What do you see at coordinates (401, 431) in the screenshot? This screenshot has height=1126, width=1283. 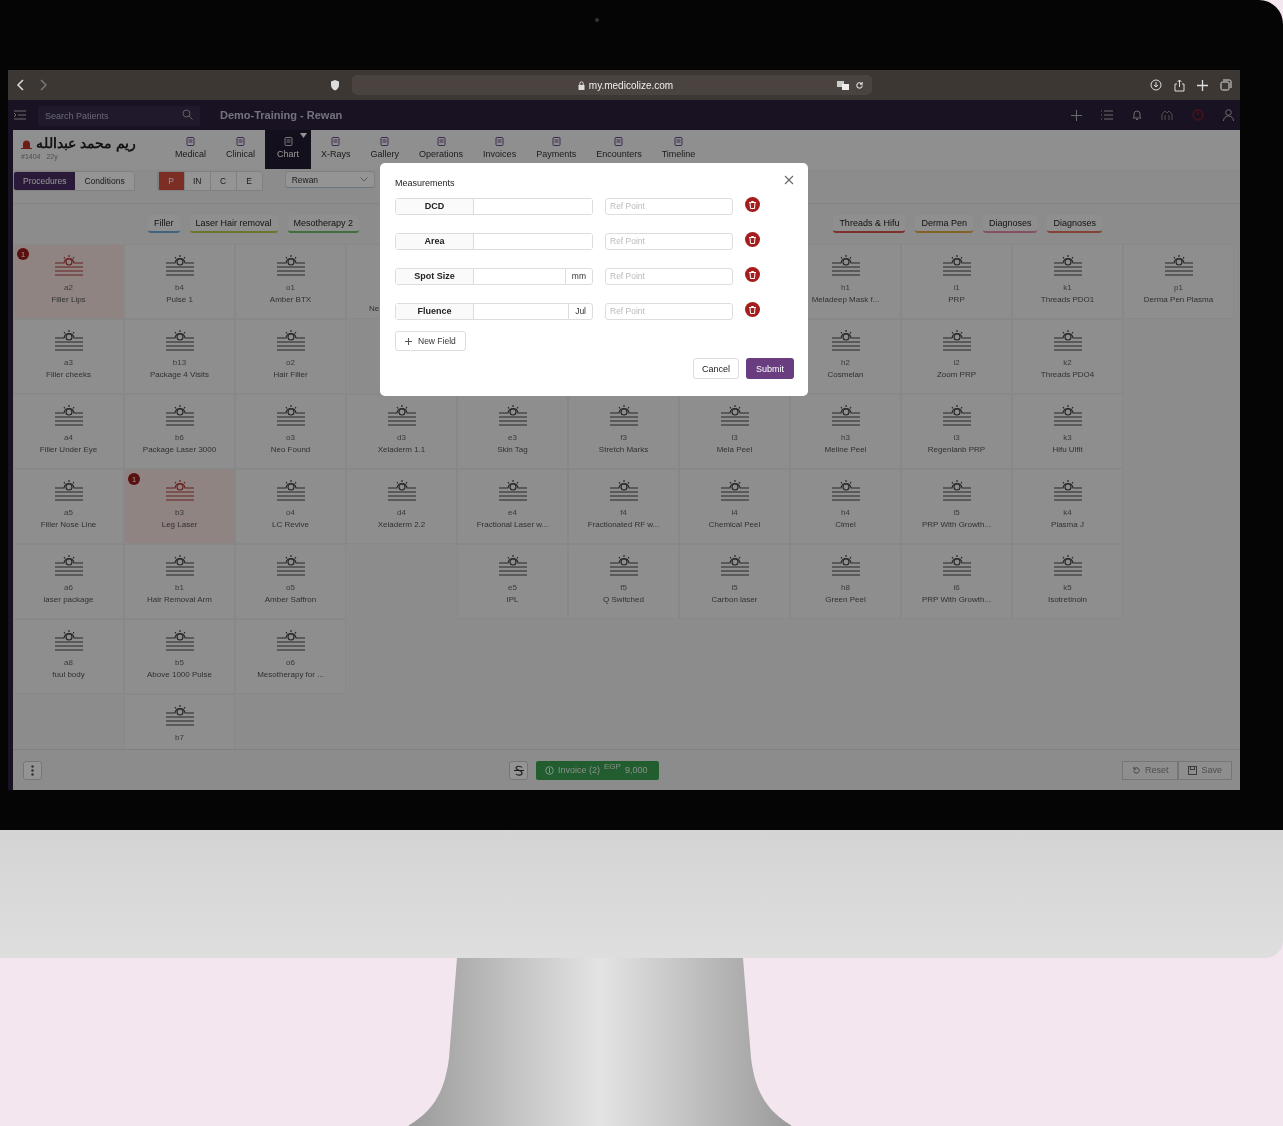 I see `procedure-tile: d3 Xeladerm 1.1` at bounding box center [401, 431].